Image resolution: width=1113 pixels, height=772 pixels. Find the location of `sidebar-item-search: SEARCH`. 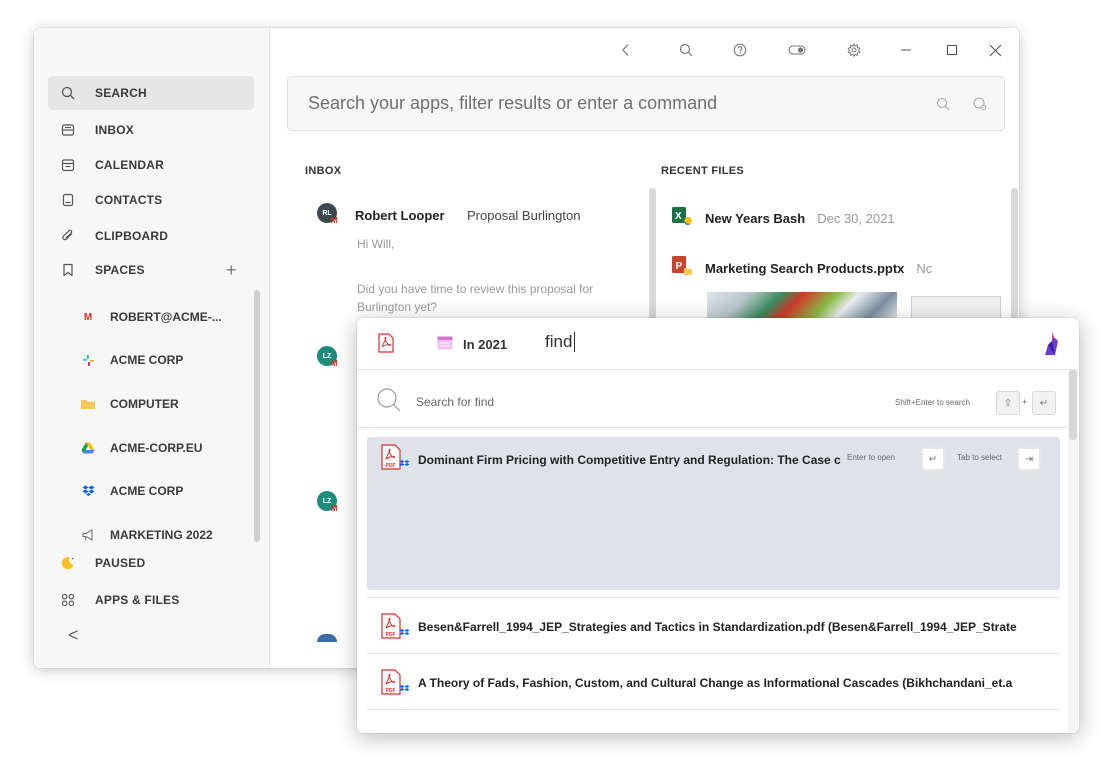

sidebar-item-search: SEARCH is located at coordinates (151, 93).